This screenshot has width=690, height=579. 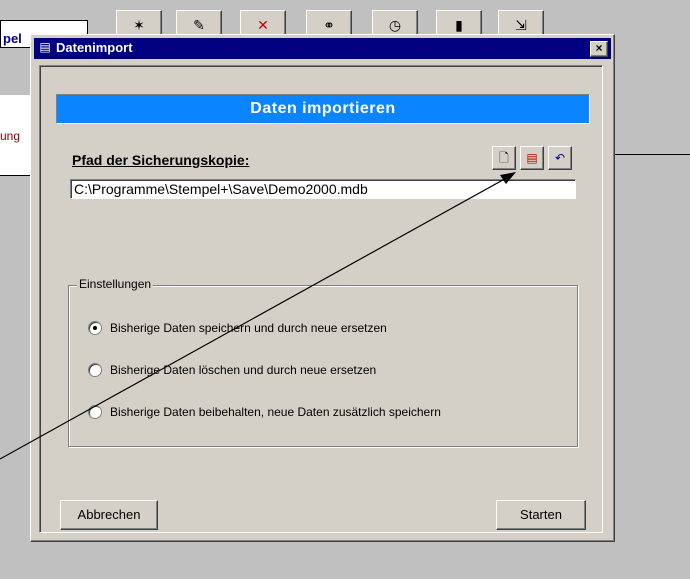 I want to click on radio-selected-dot, so click(x=95, y=328).